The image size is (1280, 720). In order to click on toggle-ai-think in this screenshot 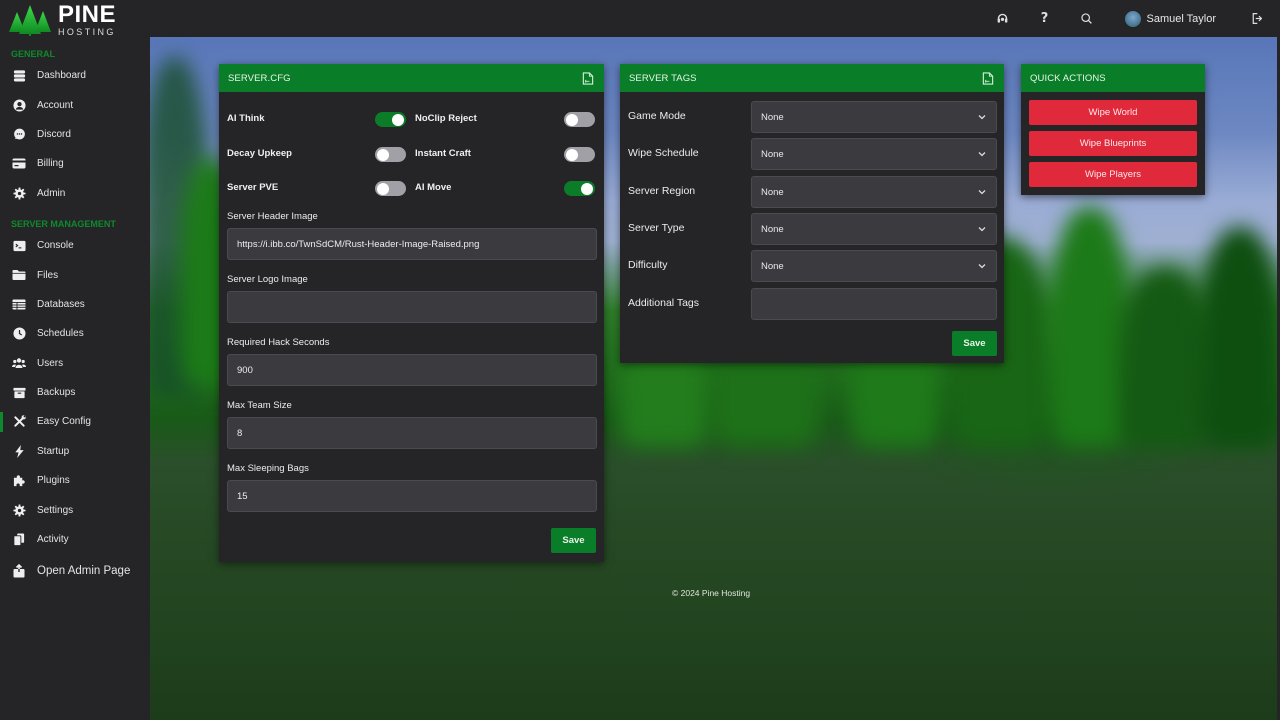, I will do `click(390, 119)`.